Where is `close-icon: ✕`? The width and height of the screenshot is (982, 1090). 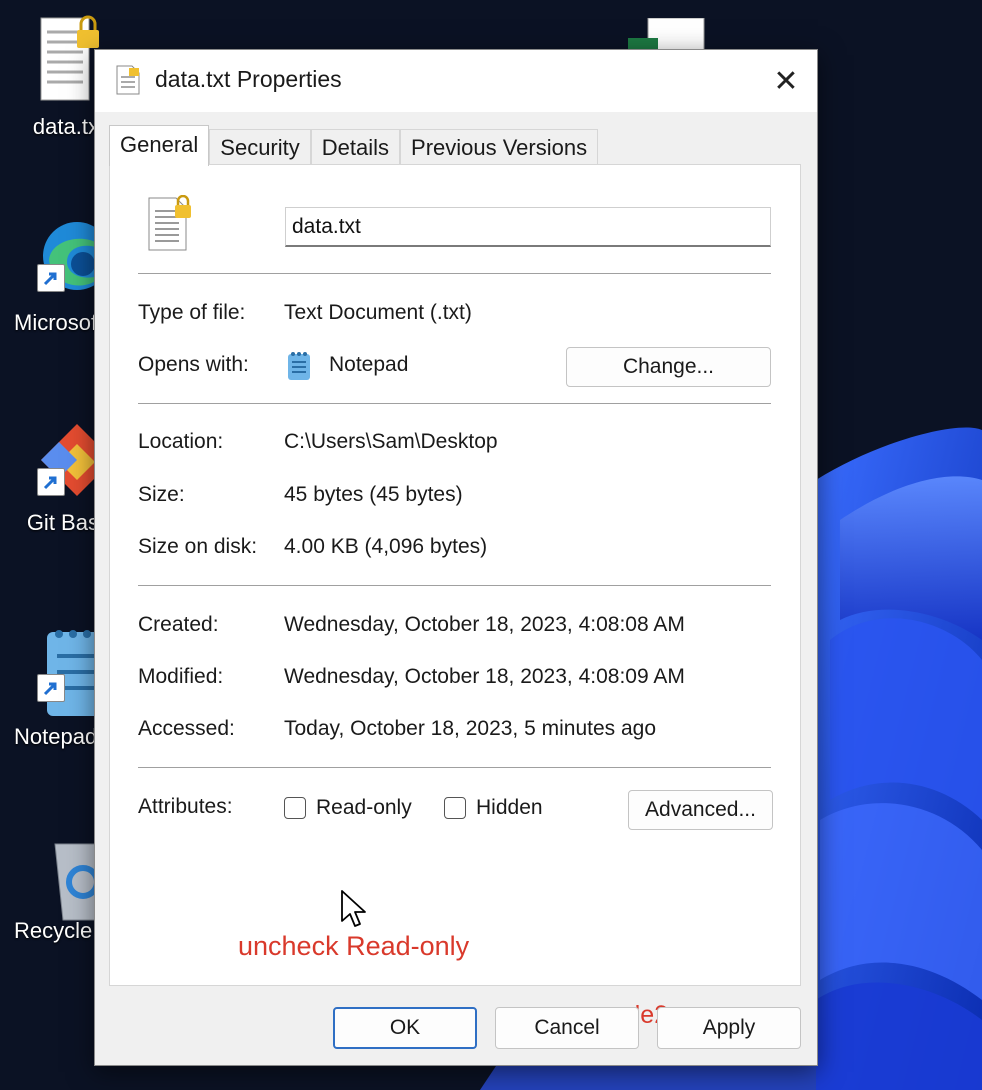
close-icon: ✕ is located at coordinates (786, 81).